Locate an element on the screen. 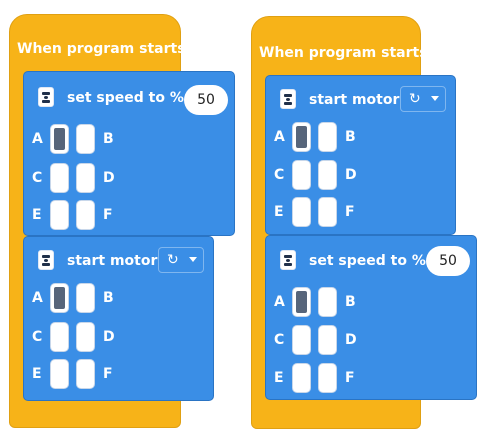  hat-title-right: When program starts is located at coordinates (343, 53).